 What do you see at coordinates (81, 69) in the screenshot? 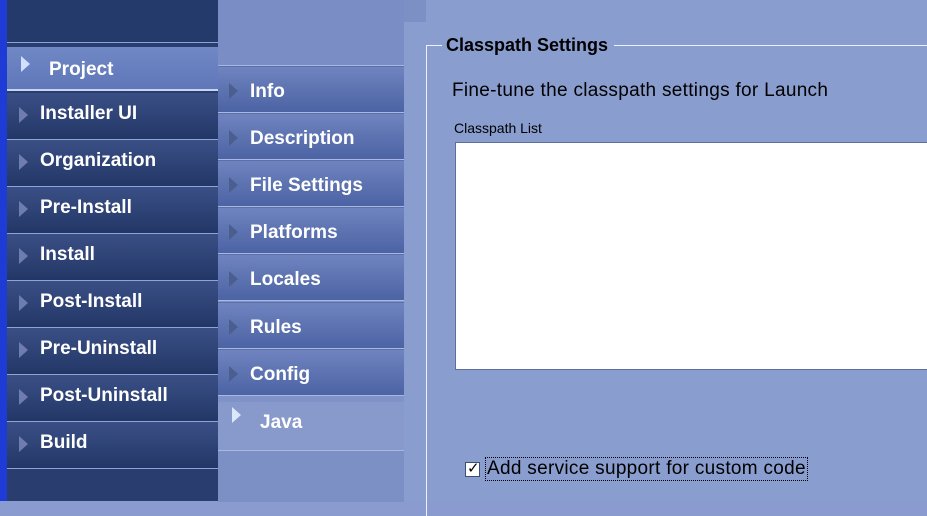
I see `nav-item-label: Project` at bounding box center [81, 69].